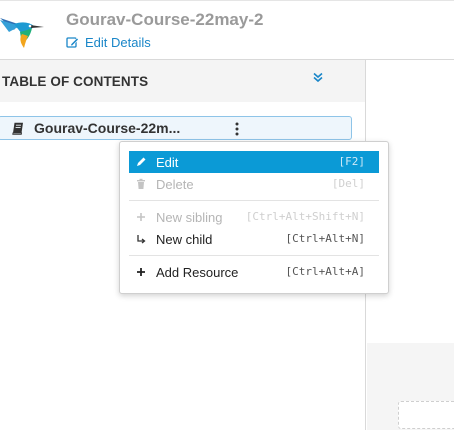 The width and height of the screenshot is (454, 430). I want to click on toc-header: TABLE OF CONTENTS, so click(182, 81).